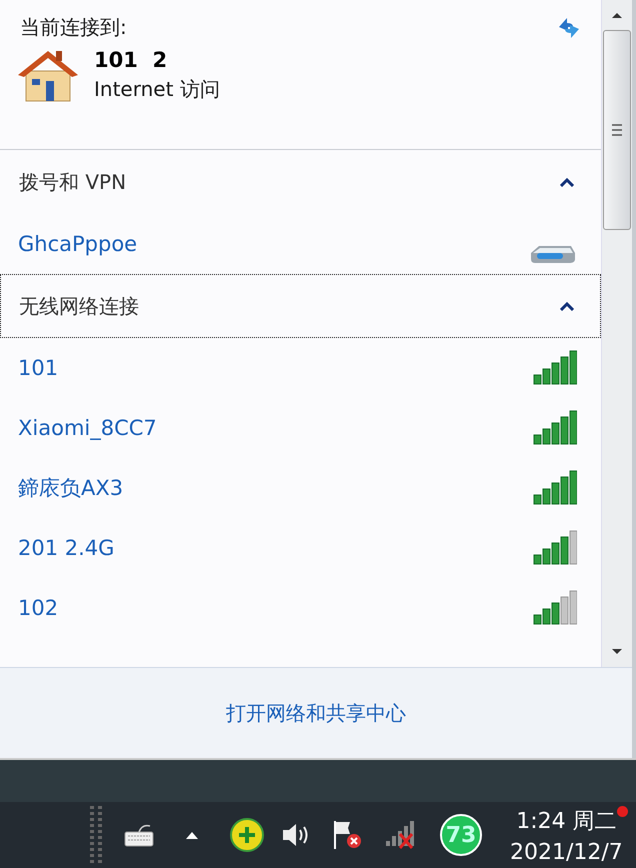  Describe the element at coordinates (300, 608) in the screenshot. I see `wifi-network-item: 102` at that location.